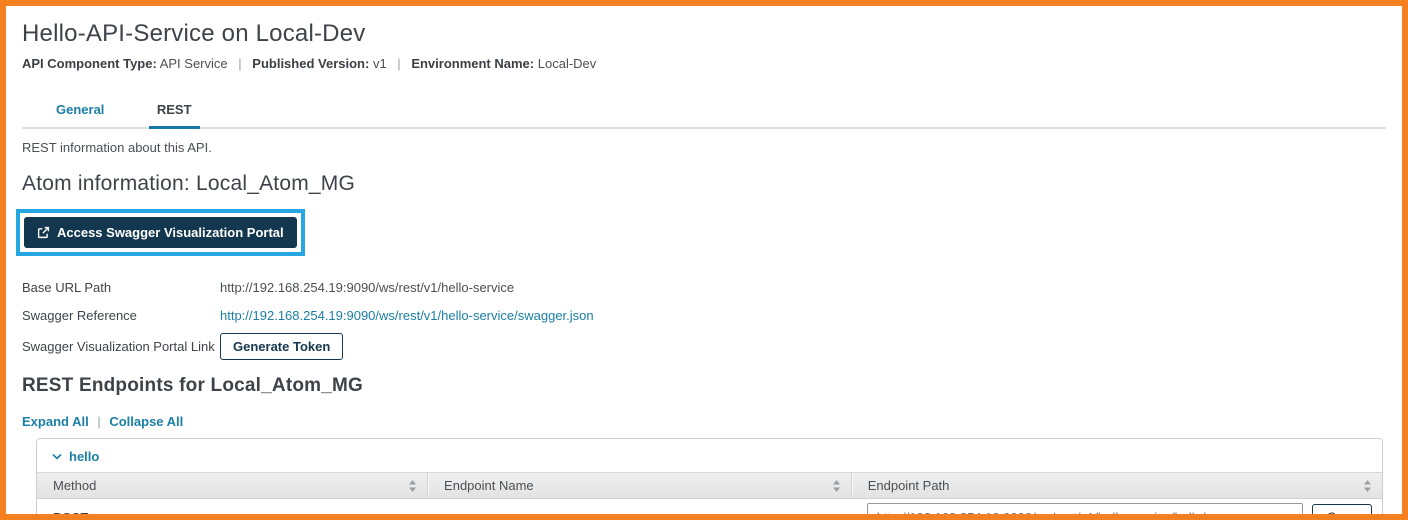 The image size is (1408, 520). What do you see at coordinates (84, 456) in the screenshot?
I see `endpoint-group-name: hello` at bounding box center [84, 456].